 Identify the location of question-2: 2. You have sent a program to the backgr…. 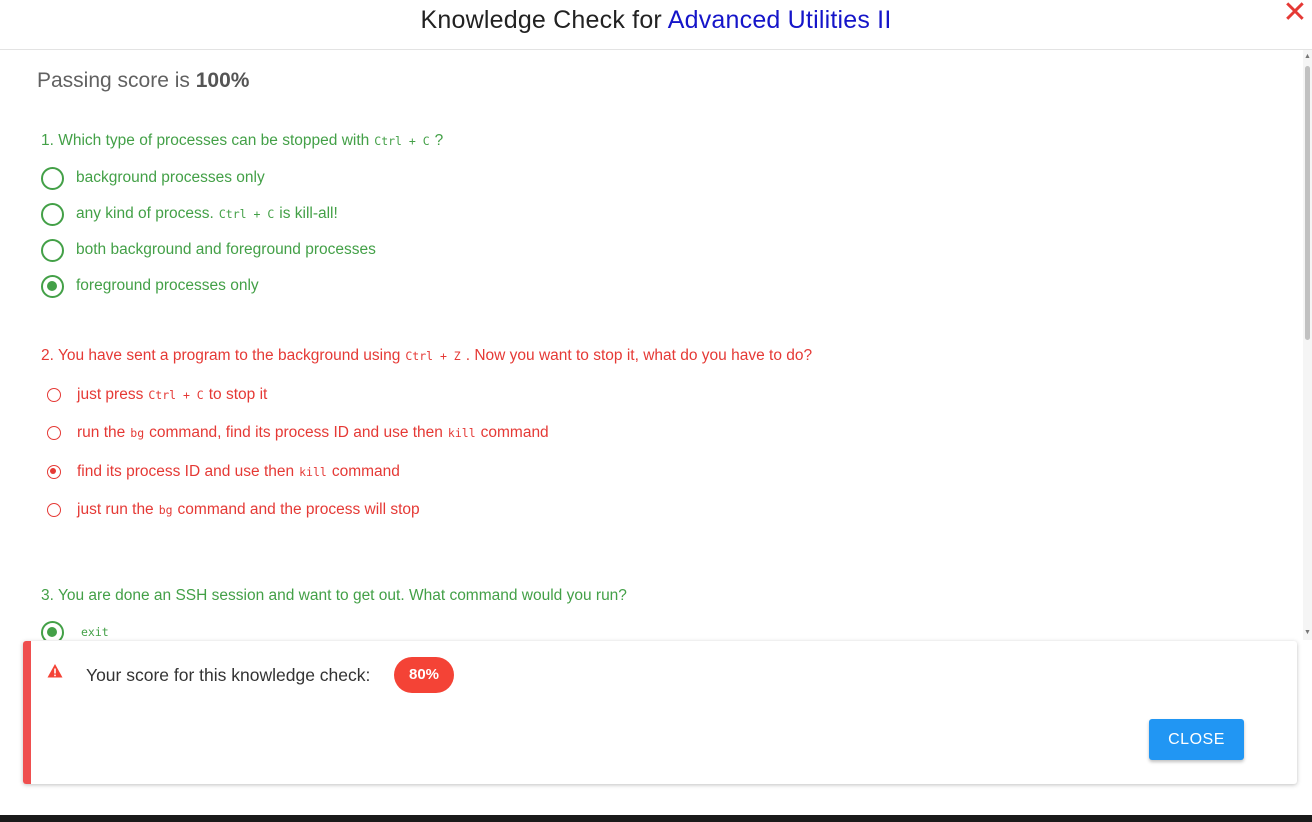
(426, 356).